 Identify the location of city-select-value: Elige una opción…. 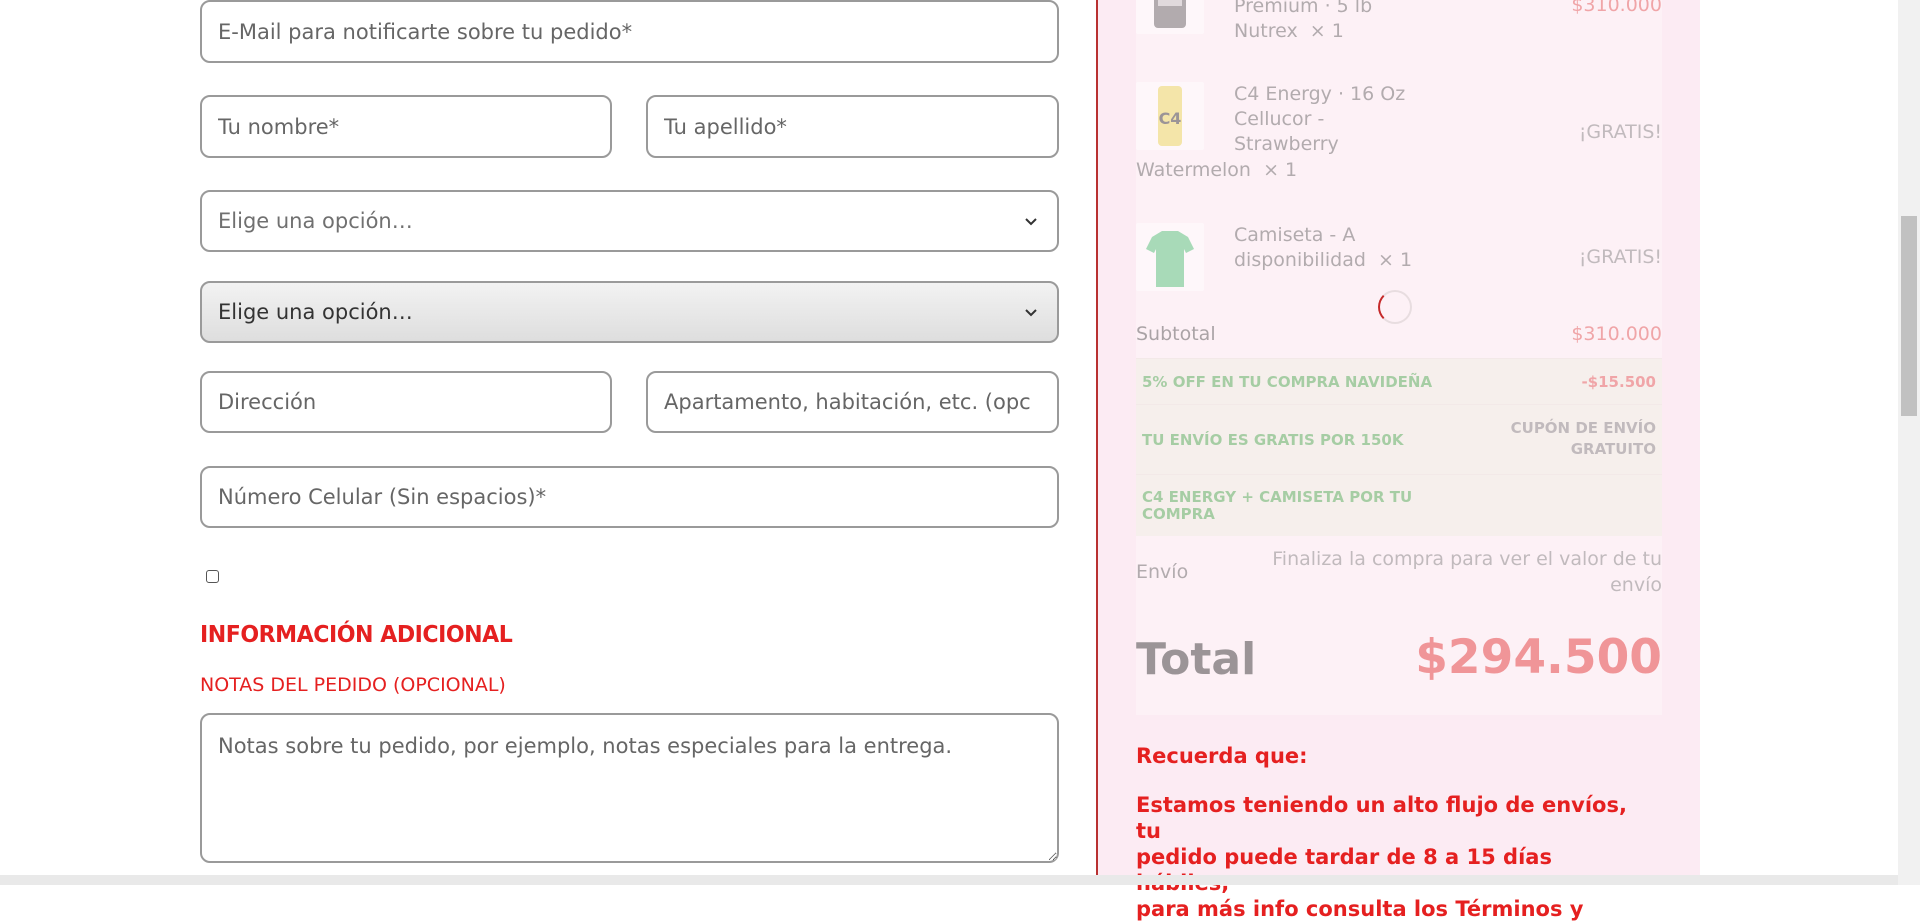
(315, 312).